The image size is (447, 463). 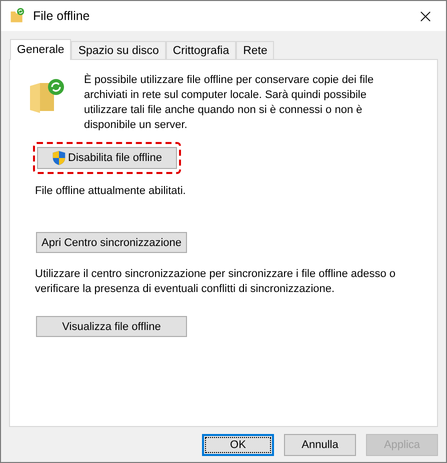 I want to click on dialog-button: Annulla, so click(x=320, y=445).